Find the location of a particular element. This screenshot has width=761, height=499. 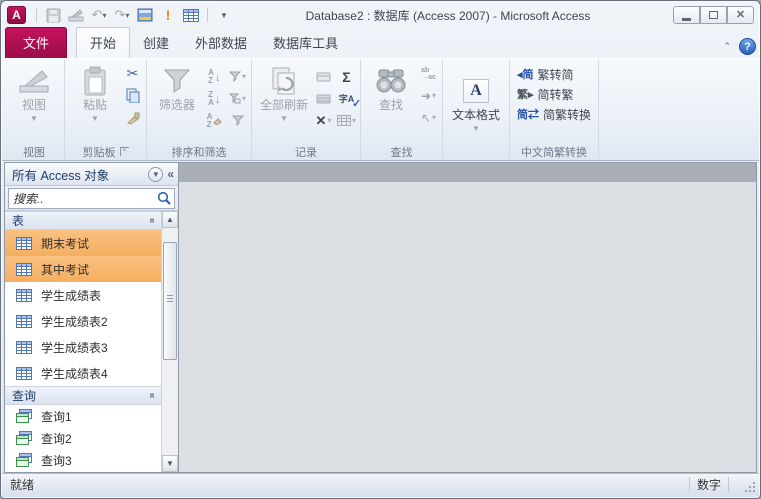

access-logo-icon: A is located at coordinates (16, 15).